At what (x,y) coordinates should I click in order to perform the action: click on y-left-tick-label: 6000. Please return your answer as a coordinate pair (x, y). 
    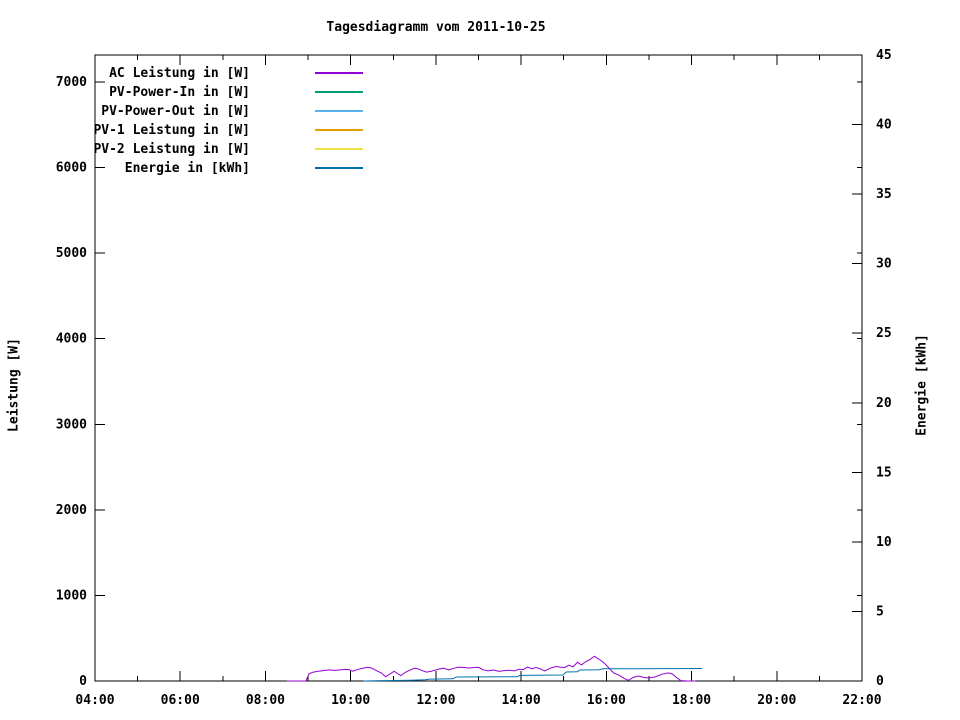
    Looking at the image, I should click on (71, 168).